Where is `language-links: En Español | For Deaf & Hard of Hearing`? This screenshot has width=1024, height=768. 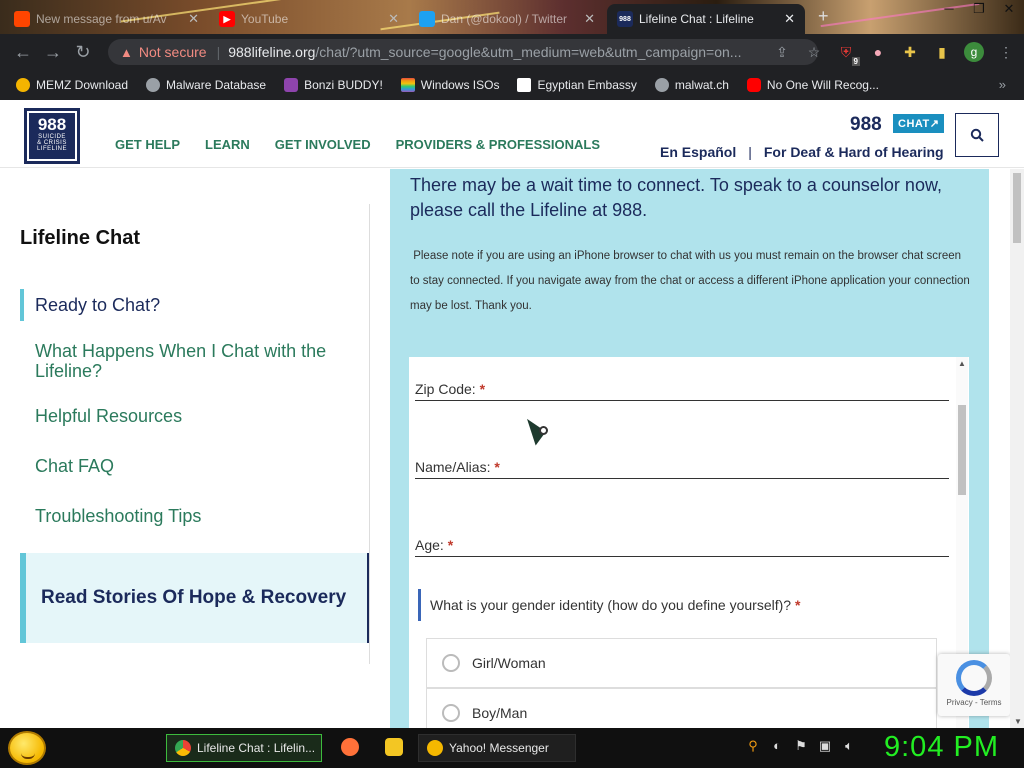
language-links: En Español | For Deaf & Hard of Hearing is located at coordinates (802, 152).